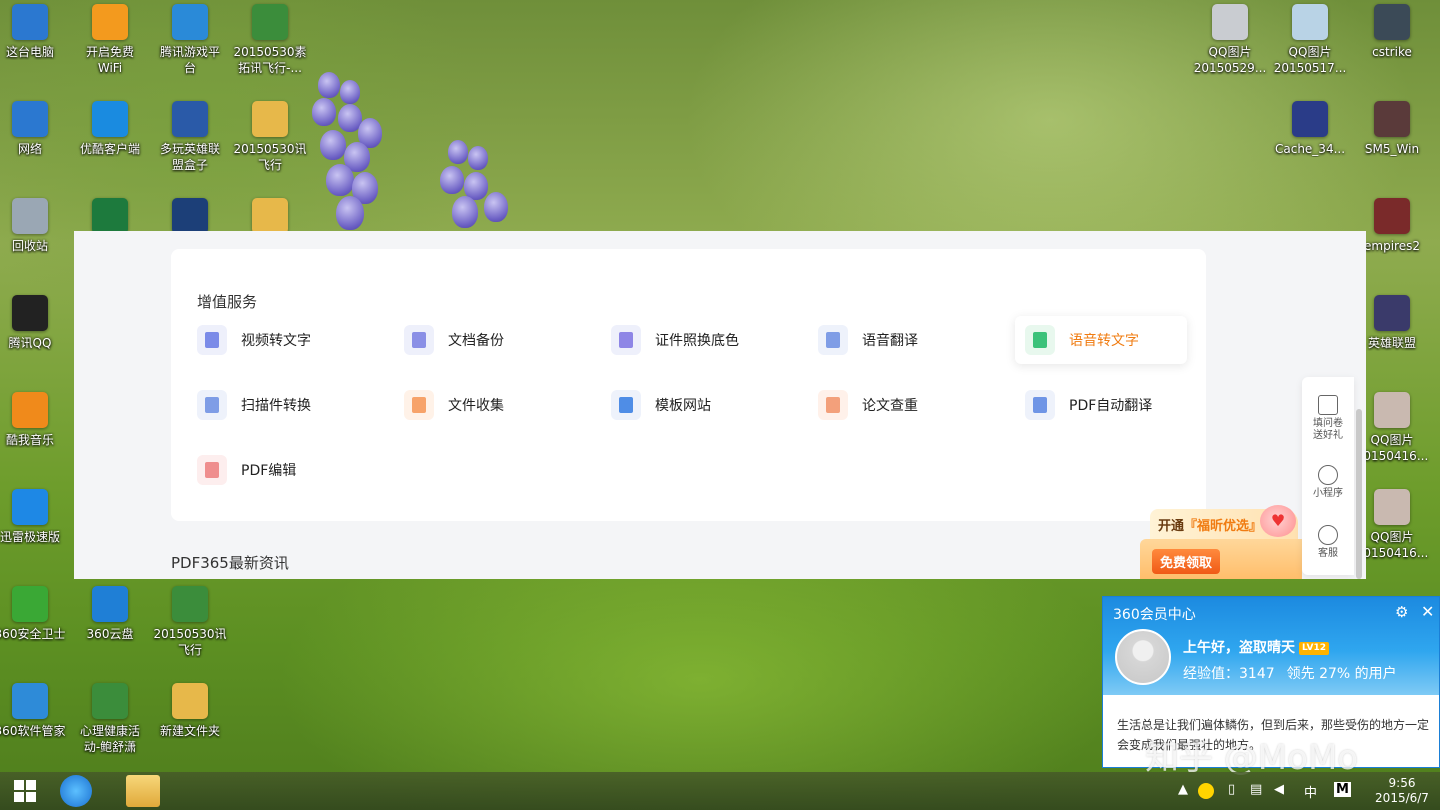  Describe the element at coordinates (1310, 119) in the screenshot. I see `phone-icon` at that location.